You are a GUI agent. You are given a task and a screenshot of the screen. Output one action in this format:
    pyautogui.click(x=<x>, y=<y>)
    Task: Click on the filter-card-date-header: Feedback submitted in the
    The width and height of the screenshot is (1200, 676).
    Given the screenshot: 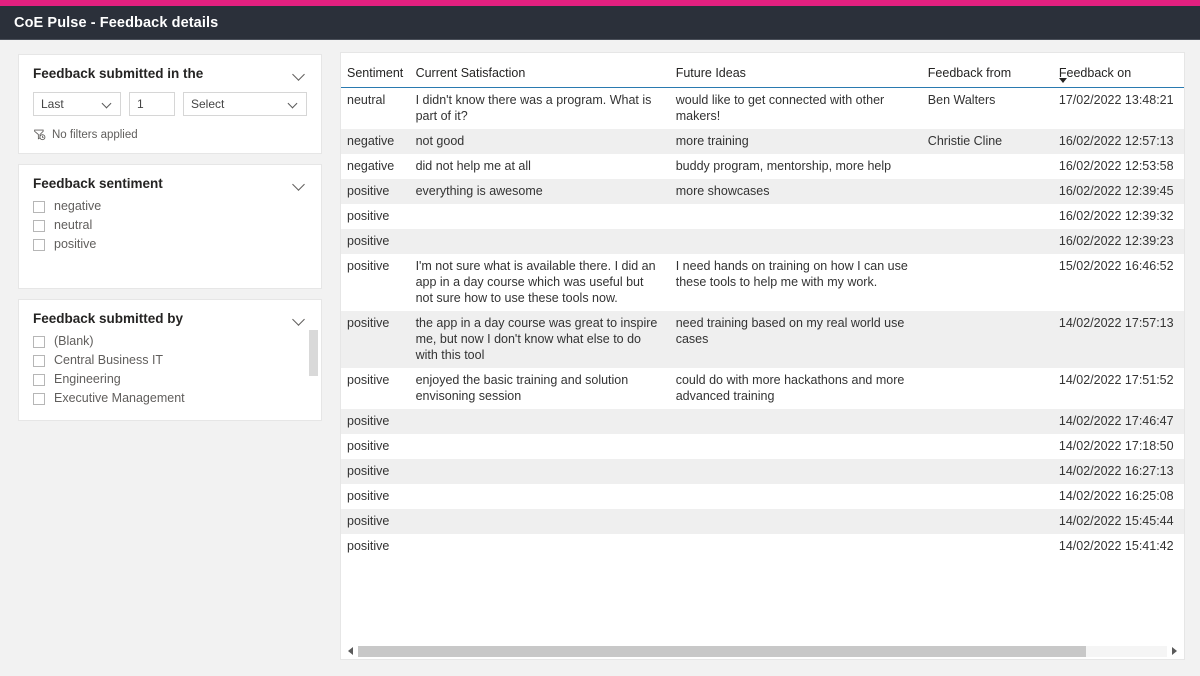 What is the action you would take?
    pyautogui.click(x=170, y=74)
    